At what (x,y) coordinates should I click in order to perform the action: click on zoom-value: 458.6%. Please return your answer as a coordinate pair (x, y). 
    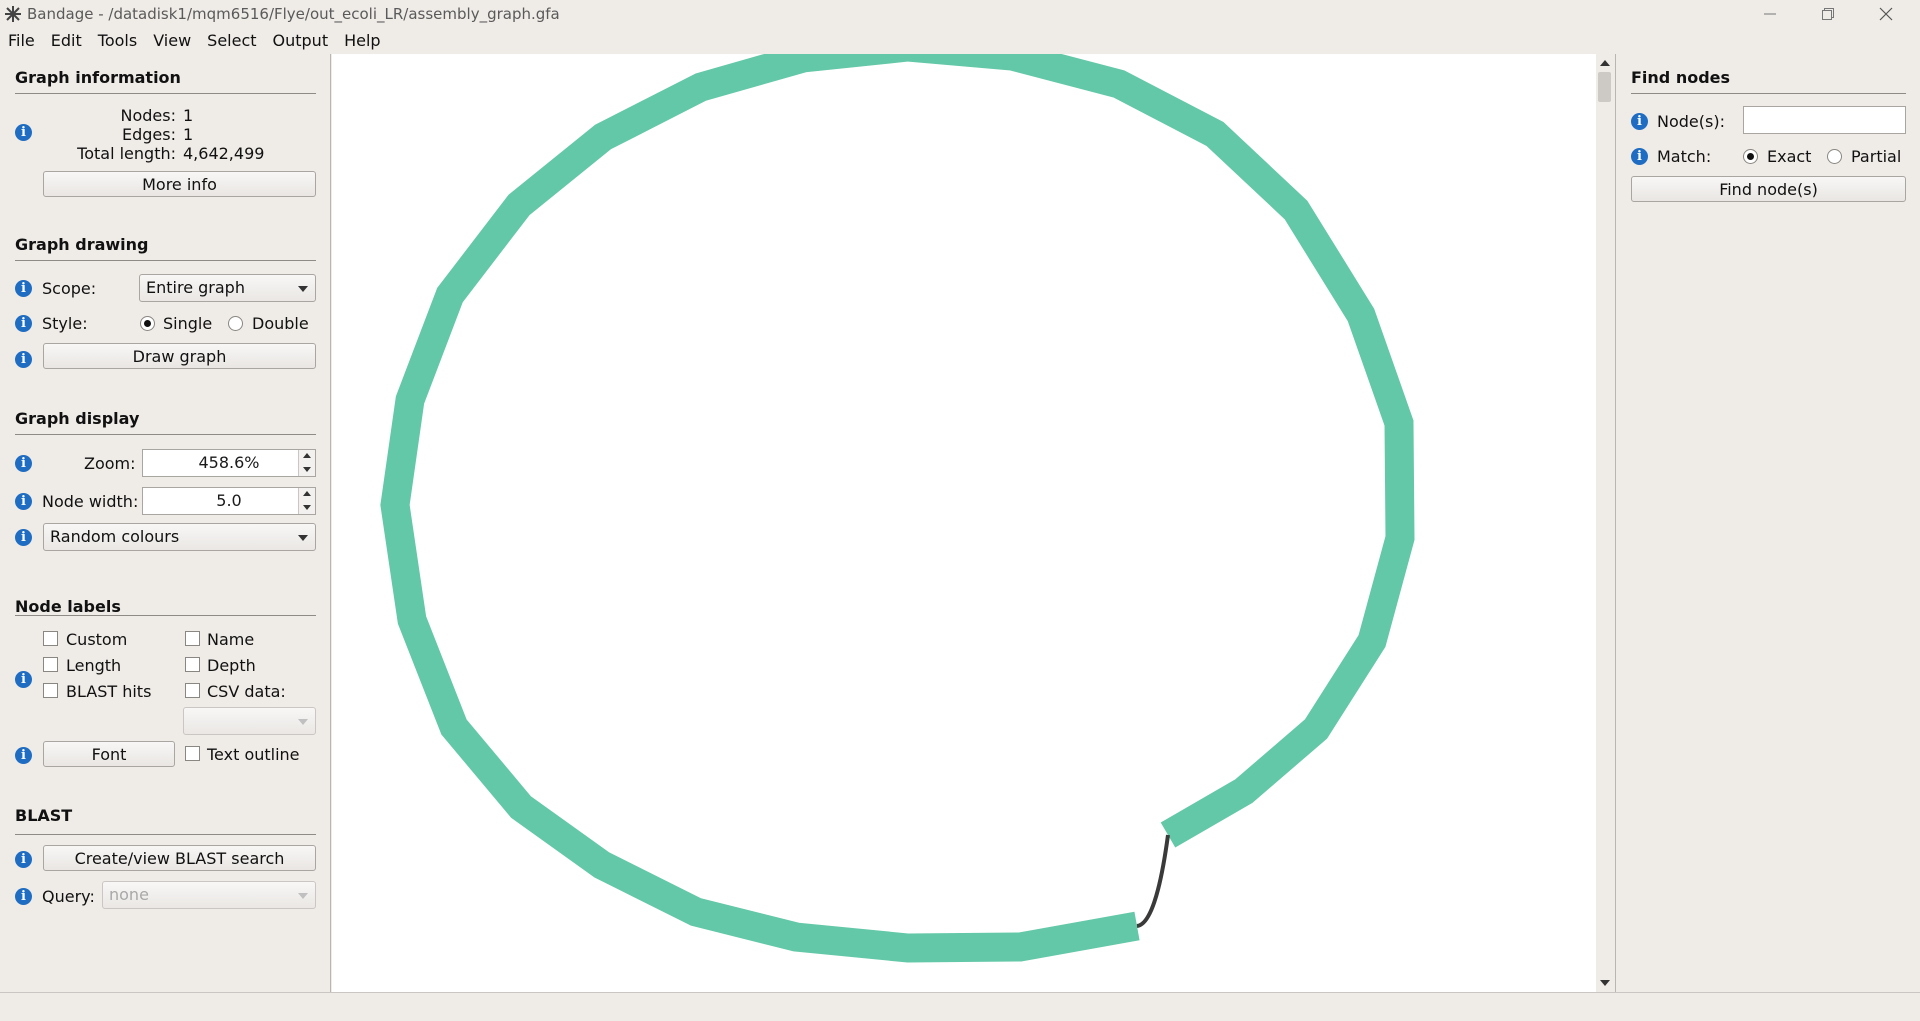
    Looking at the image, I should click on (229, 462).